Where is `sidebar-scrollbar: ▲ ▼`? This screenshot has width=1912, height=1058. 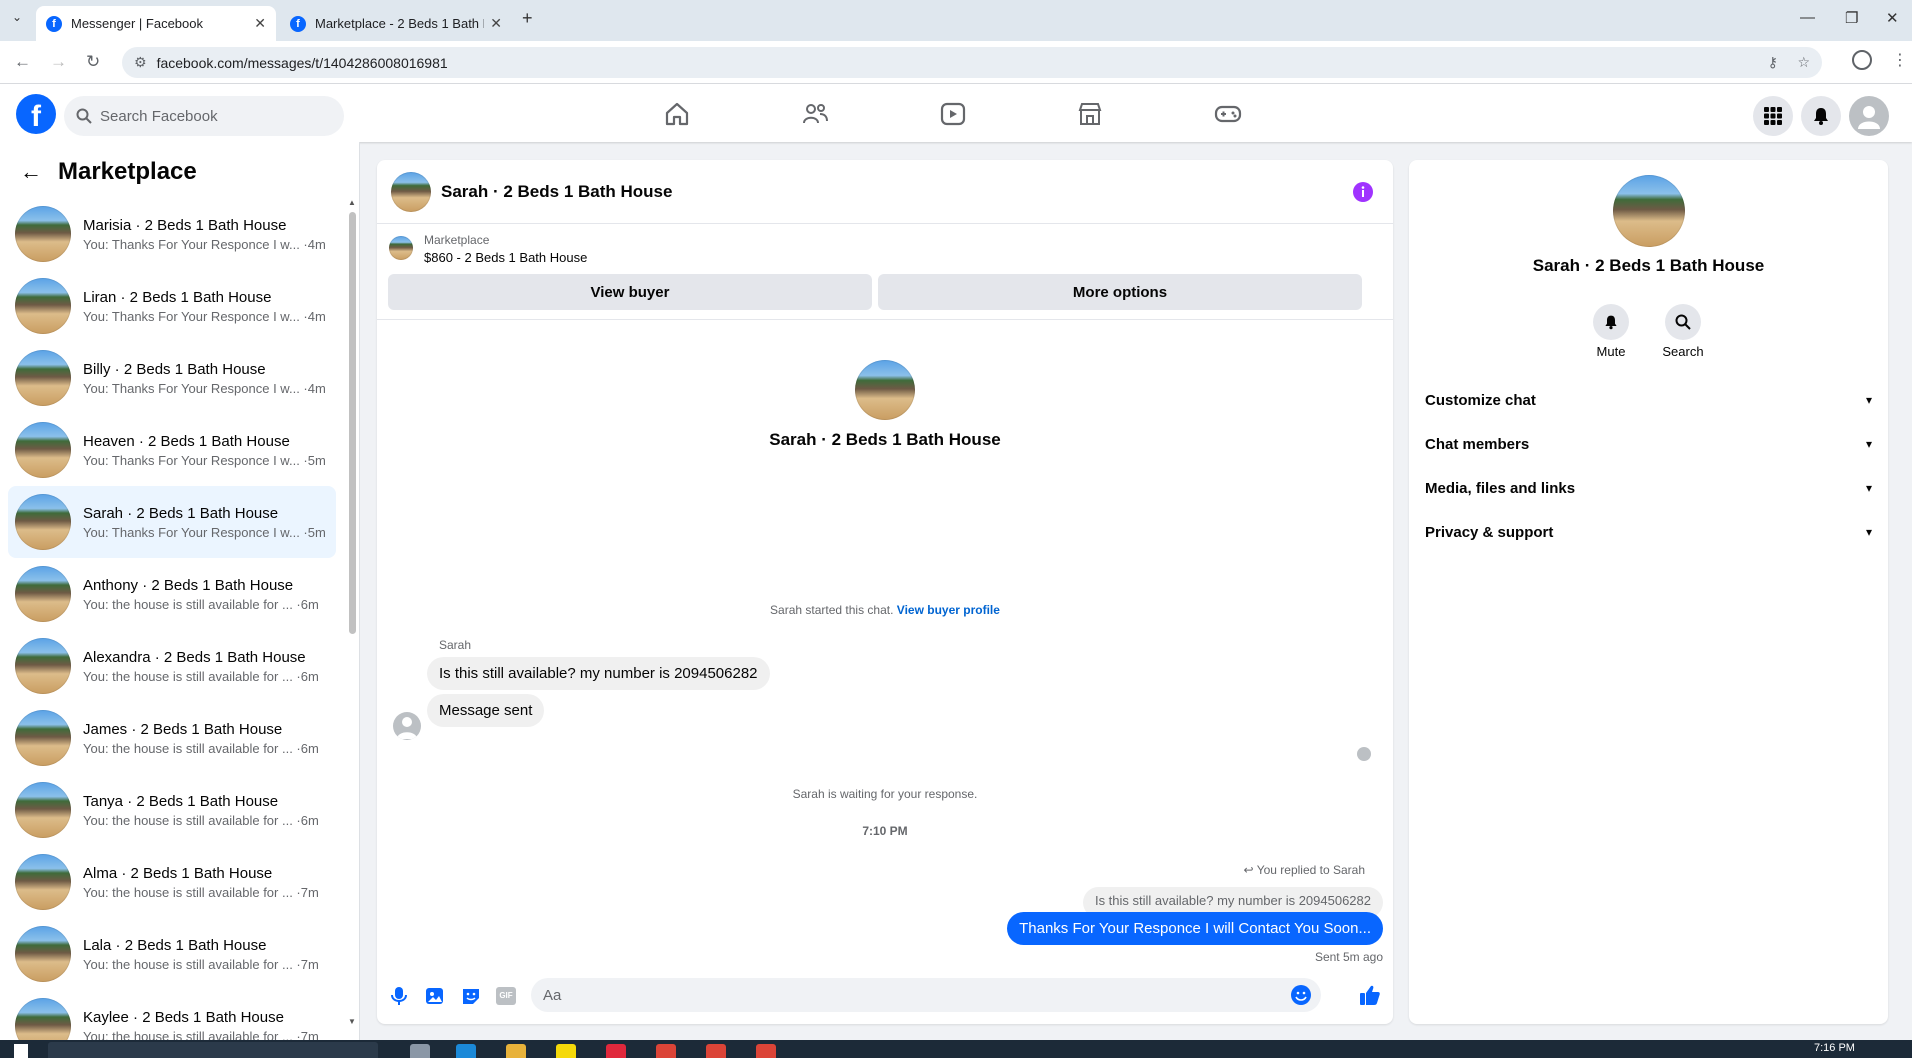
sidebar-scrollbar: ▲ ▼ is located at coordinates (352, 612).